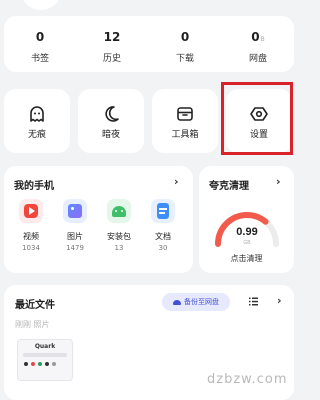 This screenshot has height=400, width=320. I want to click on my-phone-title: 我的手机, so click(34, 186).